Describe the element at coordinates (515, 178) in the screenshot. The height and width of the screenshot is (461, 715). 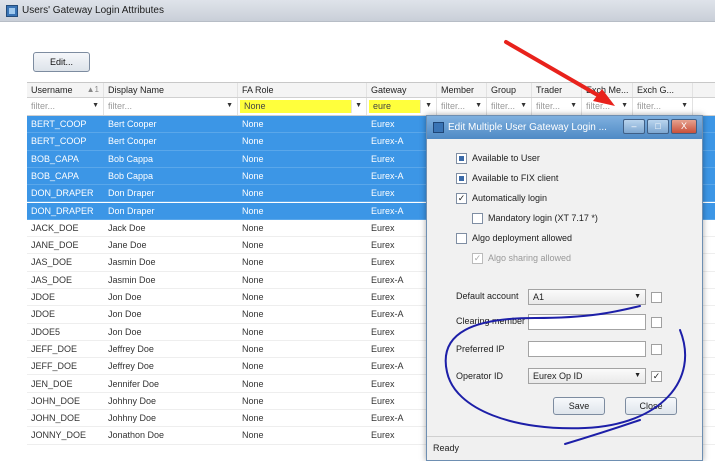
I see `available-to-fix-label: Available to FIX client` at that location.